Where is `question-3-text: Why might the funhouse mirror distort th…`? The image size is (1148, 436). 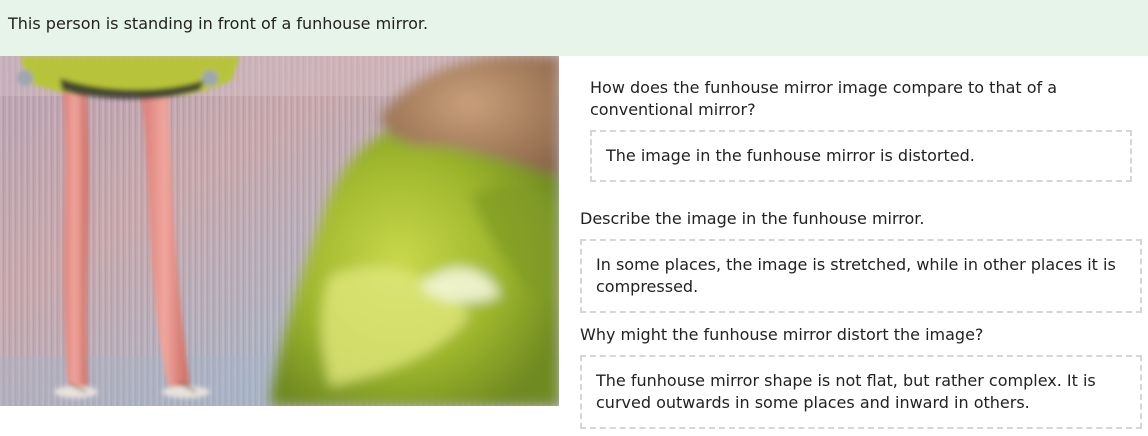
question-3-text: Why might the funhouse mirror distort th… is located at coordinates (782, 334).